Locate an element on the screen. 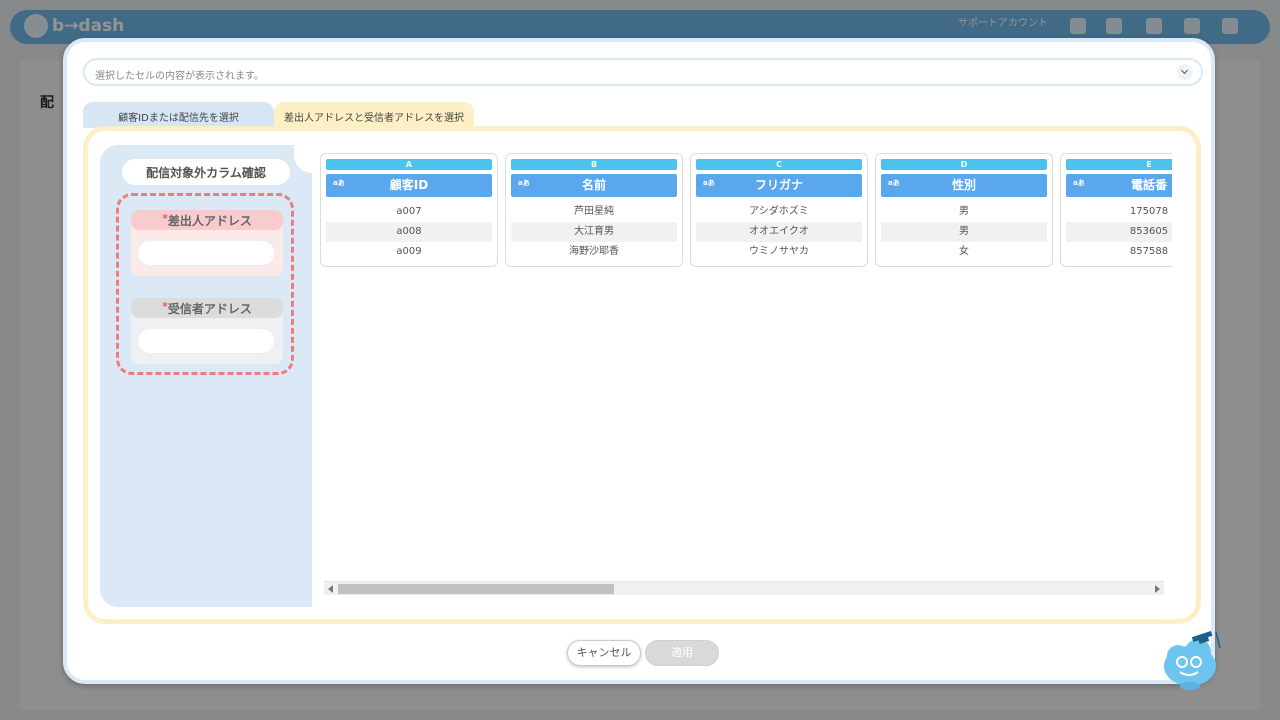  excluded-column-check-button: 配信対象外カラム確認 is located at coordinates (206, 172).